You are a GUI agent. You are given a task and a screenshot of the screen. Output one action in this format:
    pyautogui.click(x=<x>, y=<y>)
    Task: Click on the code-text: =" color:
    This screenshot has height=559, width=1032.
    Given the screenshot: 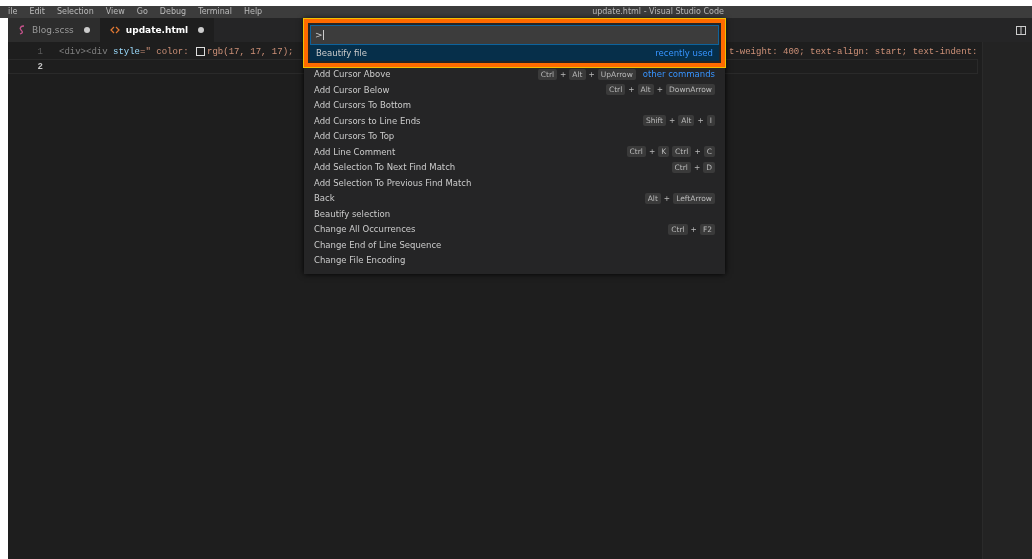 What is the action you would take?
    pyautogui.click(x=165, y=51)
    